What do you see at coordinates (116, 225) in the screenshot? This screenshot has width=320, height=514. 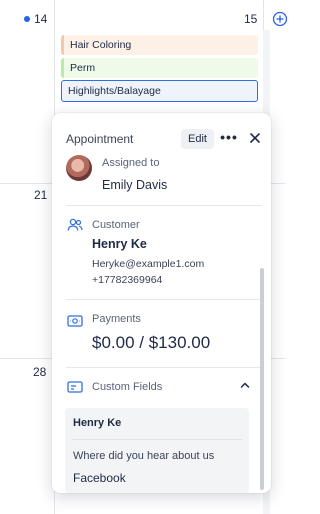 I see `customer-section-label: Customer` at bounding box center [116, 225].